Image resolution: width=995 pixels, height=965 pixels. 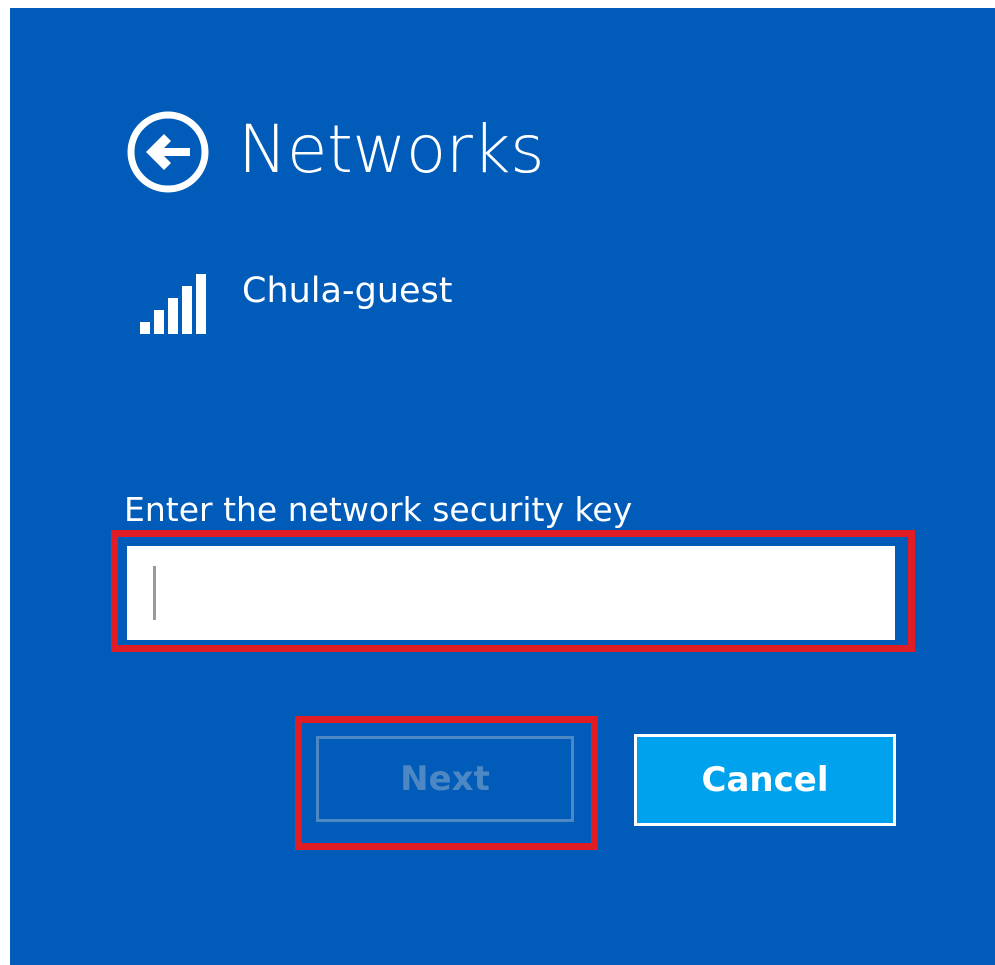 I want to click on back-arrow-circle-icon, so click(x=168, y=152).